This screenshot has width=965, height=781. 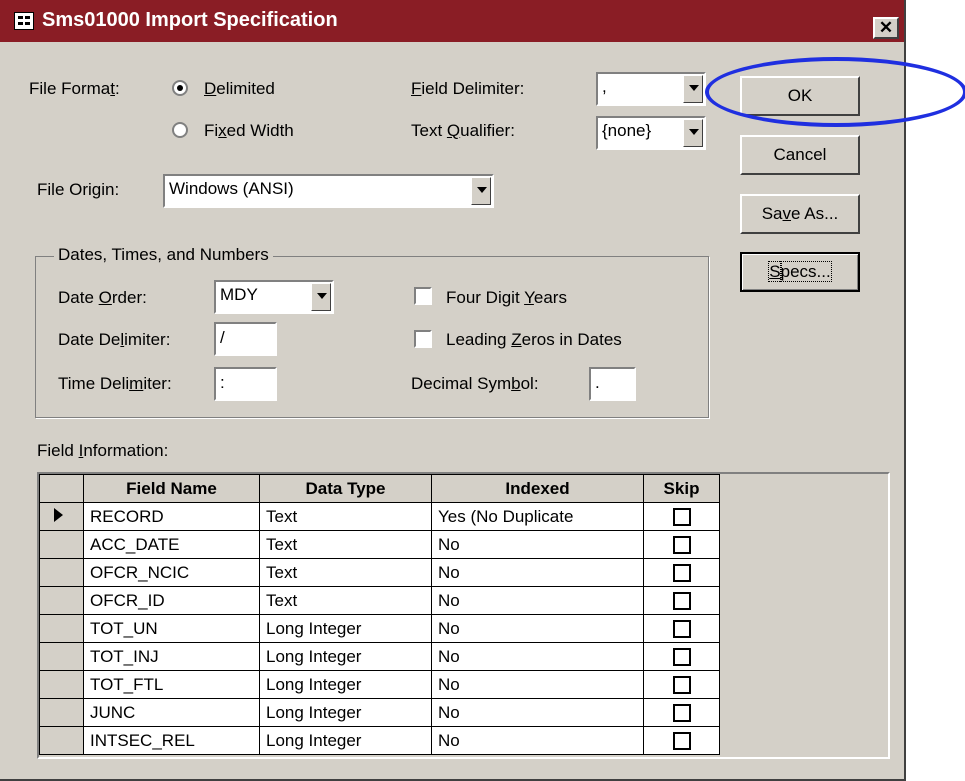 I want to click on table-row: INTSEC_REL Long Integer No, so click(x=379, y=740).